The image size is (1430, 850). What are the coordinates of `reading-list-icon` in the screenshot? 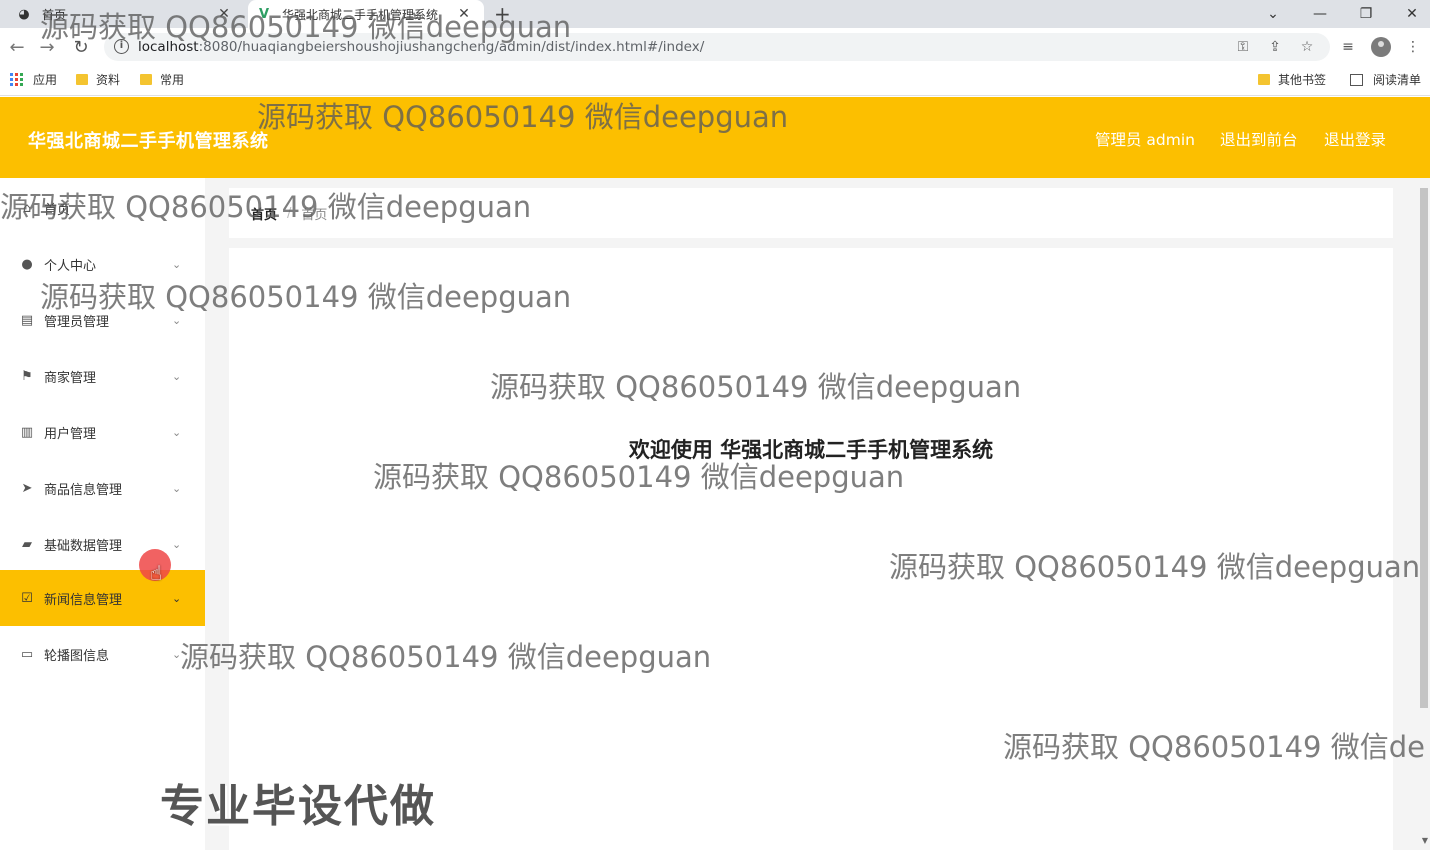 It's located at (1356, 79).